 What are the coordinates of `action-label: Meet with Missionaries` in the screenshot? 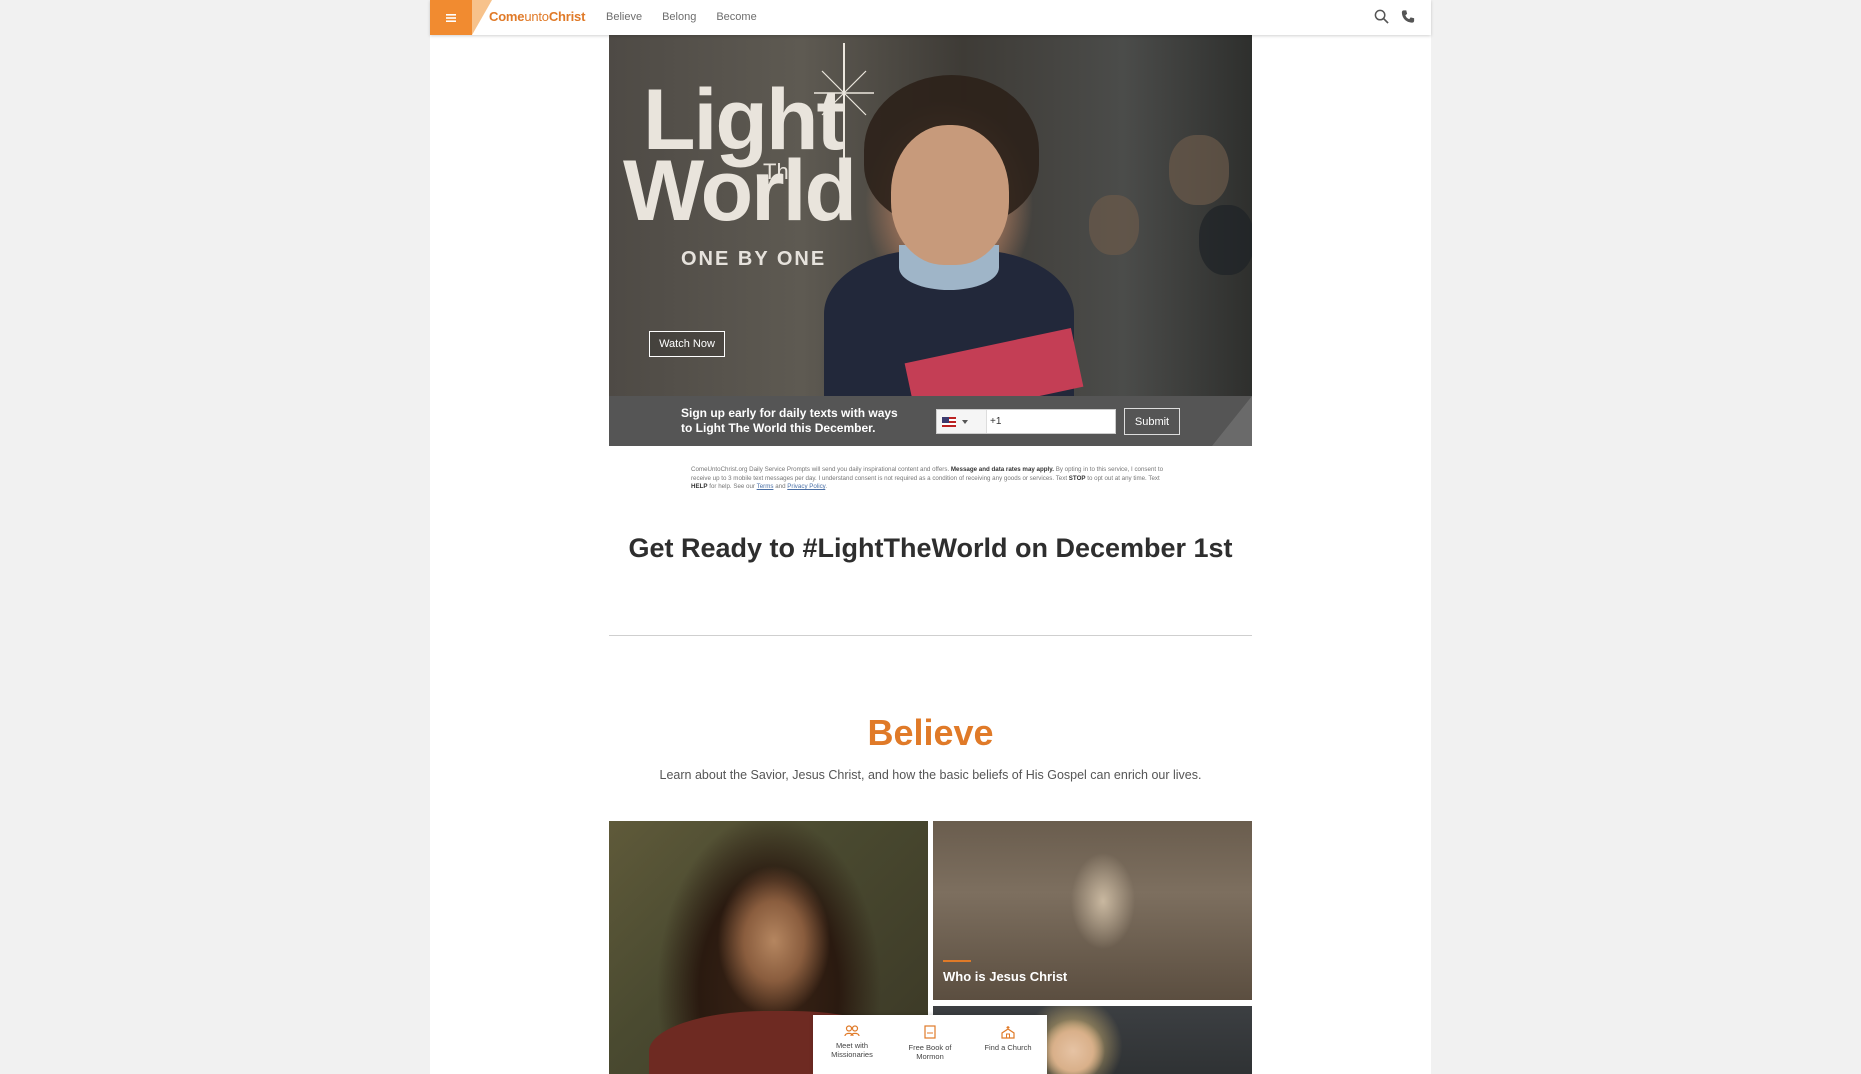 It's located at (852, 1050).